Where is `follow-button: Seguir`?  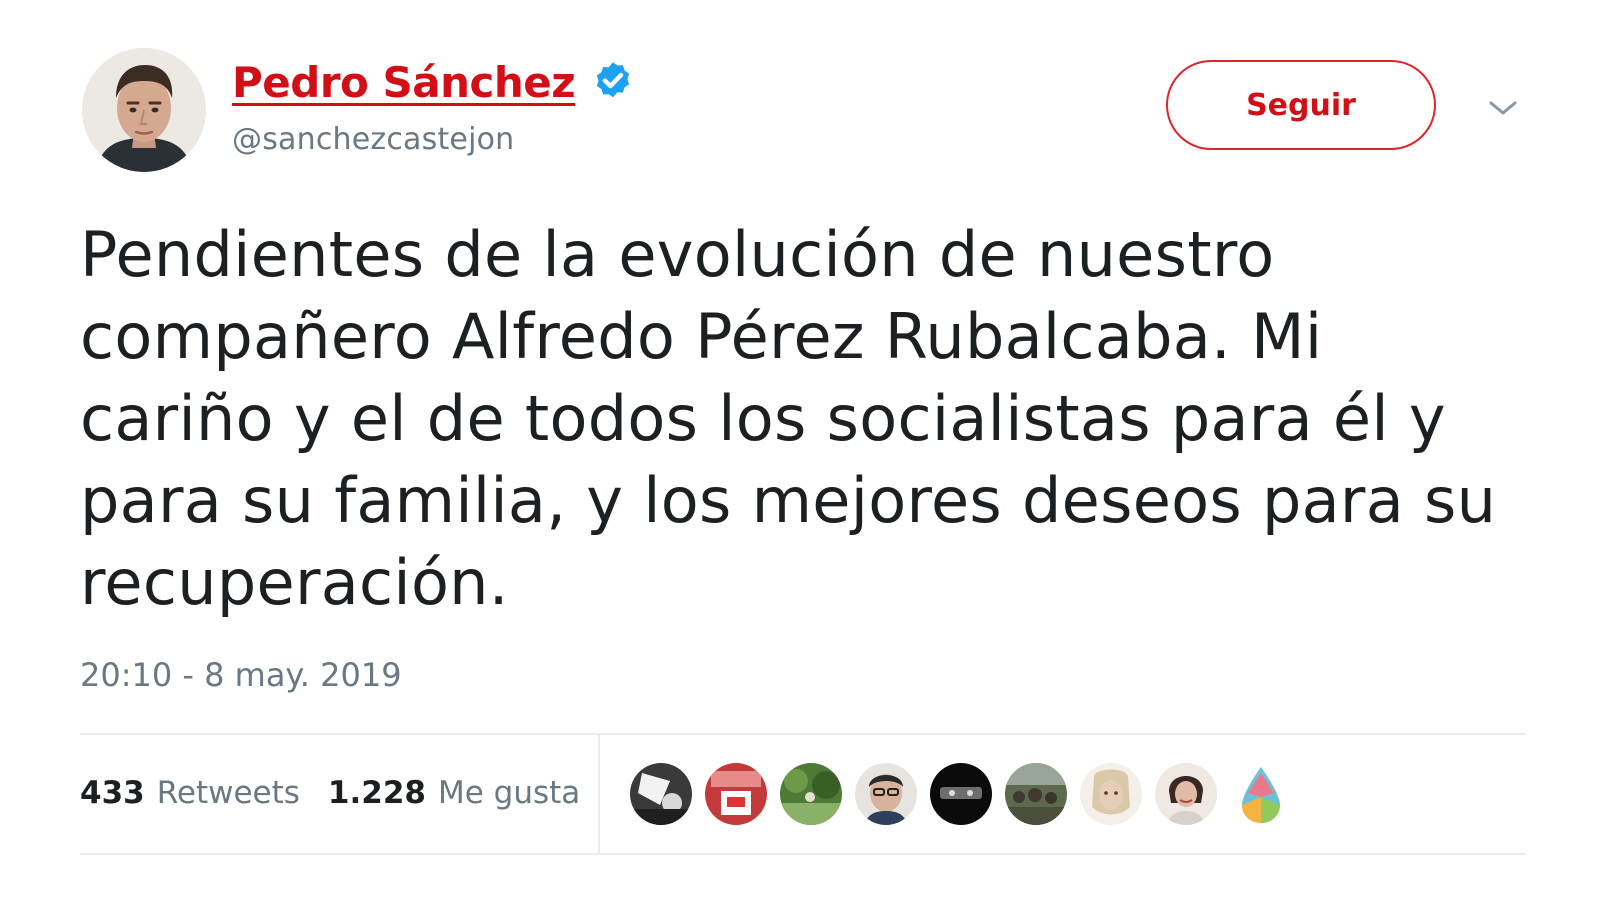
follow-button: Seguir is located at coordinates (1301, 105).